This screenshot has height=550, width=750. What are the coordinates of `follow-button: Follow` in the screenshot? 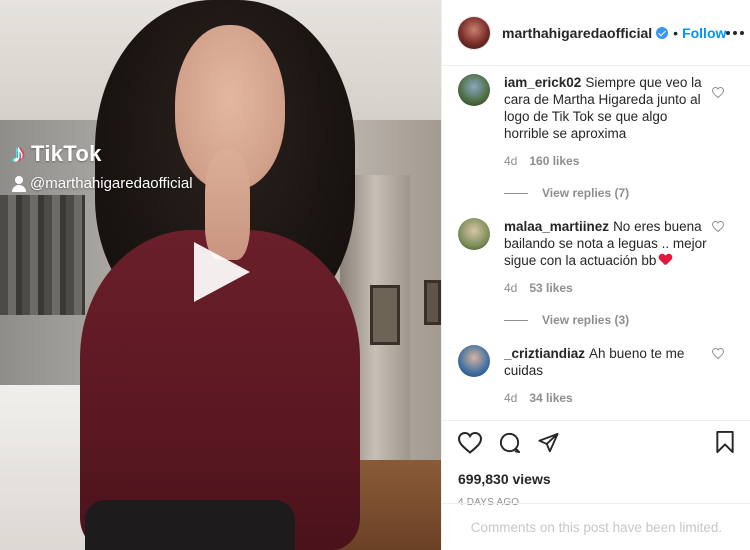 It's located at (704, 33).